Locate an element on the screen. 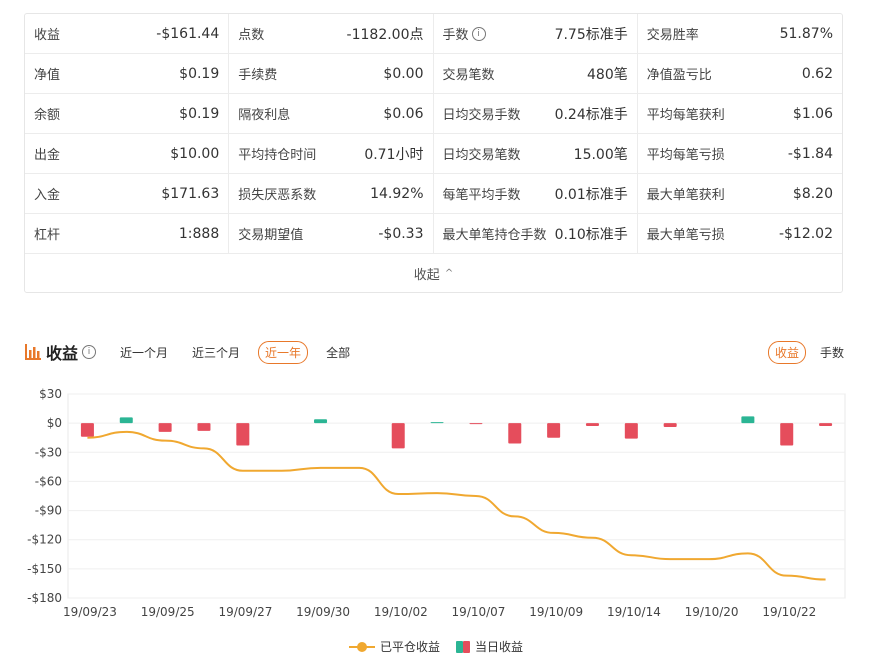 Image resolution: width=872 pixels, height=667 pixels. stat-label-text: 日均交易手数 is located at coordinates (481, 115).